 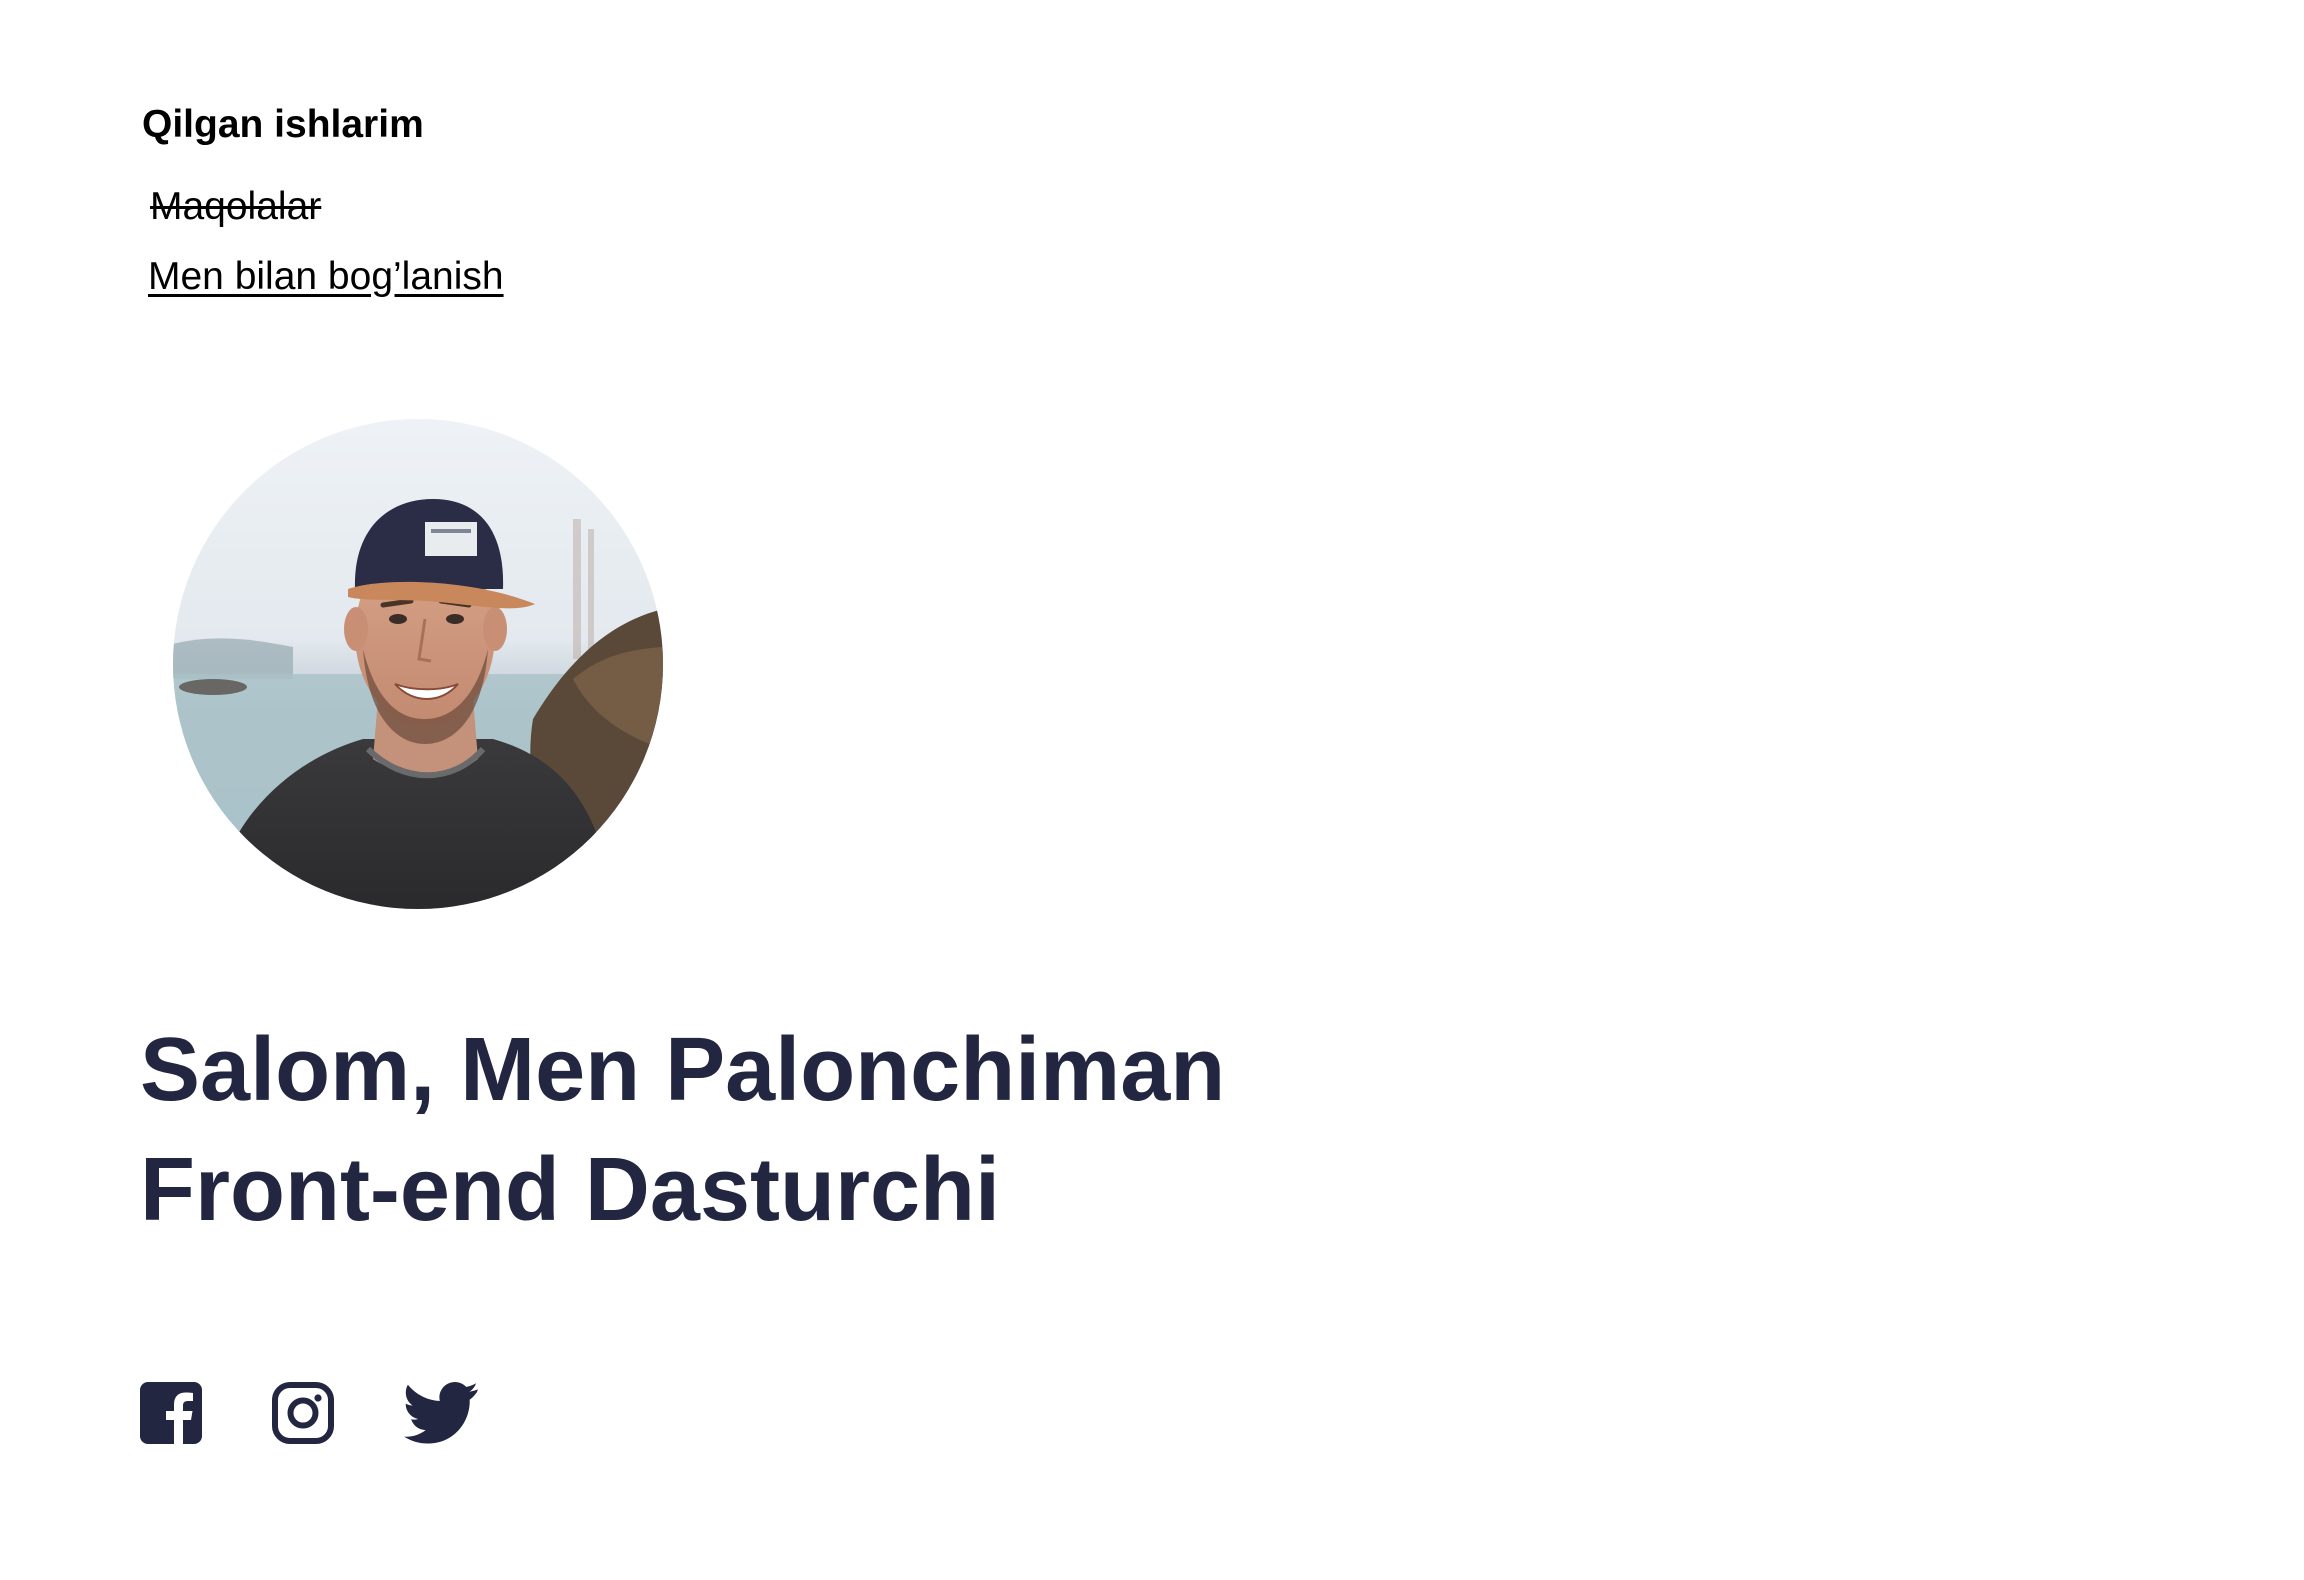 What do you see at coordinates (570, 1190) in the screenshot?
I see `hero-line-2: Front-end Dasturchi` at bounding box center [570, 1190].